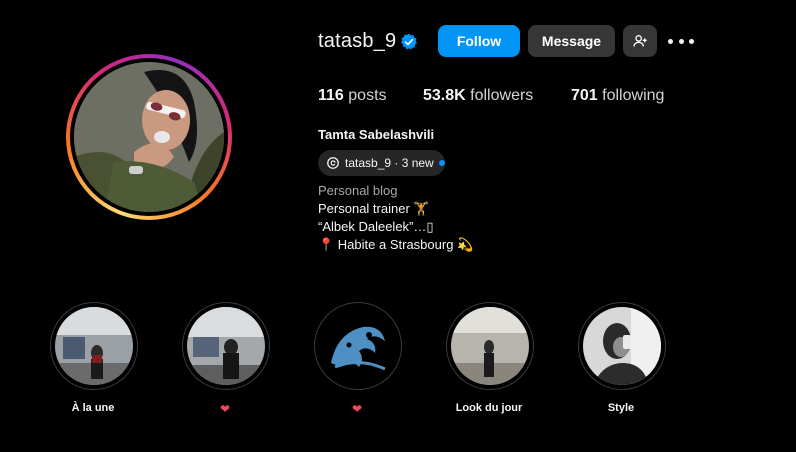 Image resolution: width=796 pixels, height=452 pixels. I want to click on more-options-button, so click(681, 41).